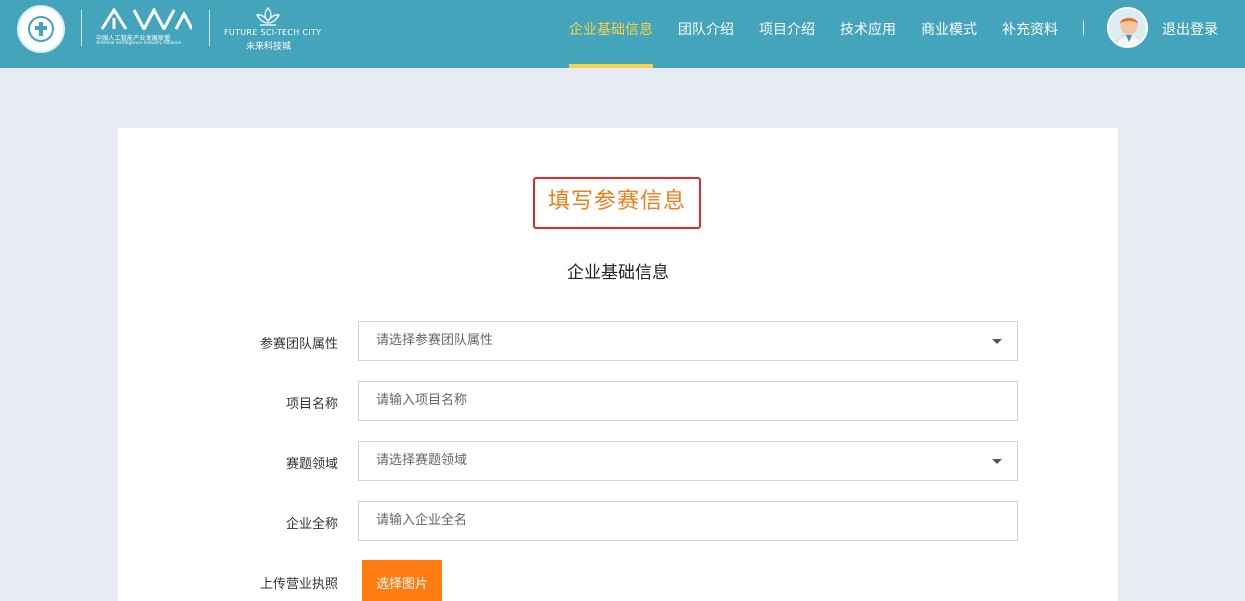  Describe the element at coordinates (868, 29) in the screenshot. I see `nav-tech-application: 技术应用` at that location.